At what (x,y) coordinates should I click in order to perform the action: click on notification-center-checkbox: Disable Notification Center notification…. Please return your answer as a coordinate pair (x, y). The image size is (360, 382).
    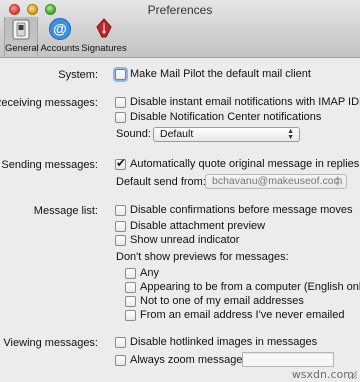
    Looking at the image, I should click on (218, 117).